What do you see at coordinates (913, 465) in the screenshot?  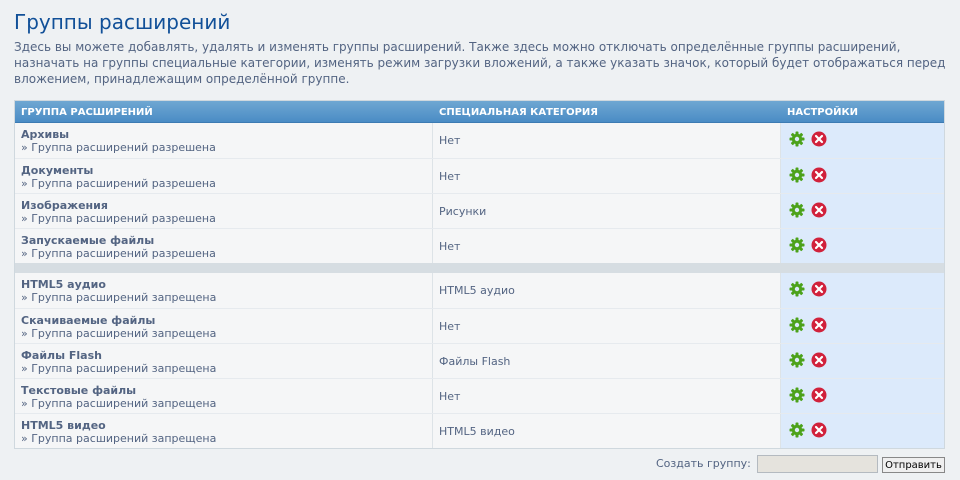 I see `submit-button: Отправить` at bounding box center [913, 465].